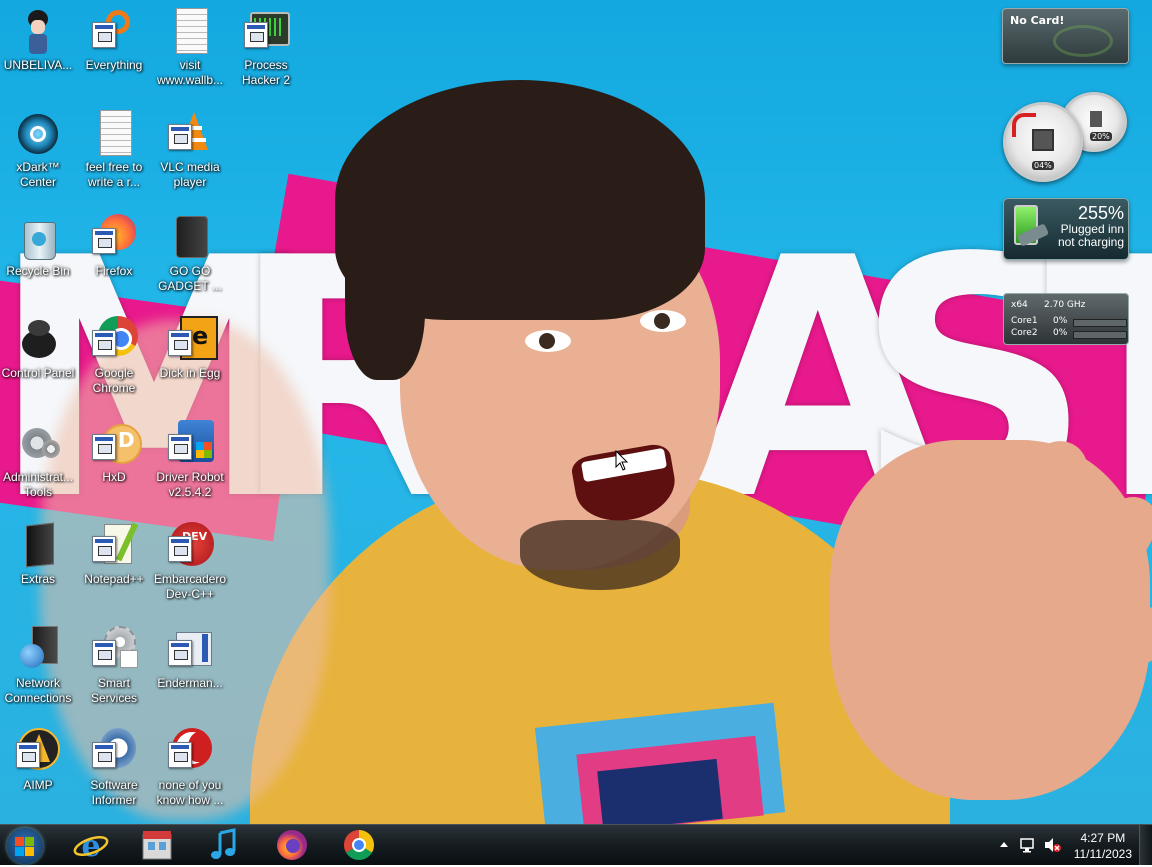 This screenshot has width=1152, height=867. I want to click on desktop-icon-network-connections: Network Connections, so click(38, 666).